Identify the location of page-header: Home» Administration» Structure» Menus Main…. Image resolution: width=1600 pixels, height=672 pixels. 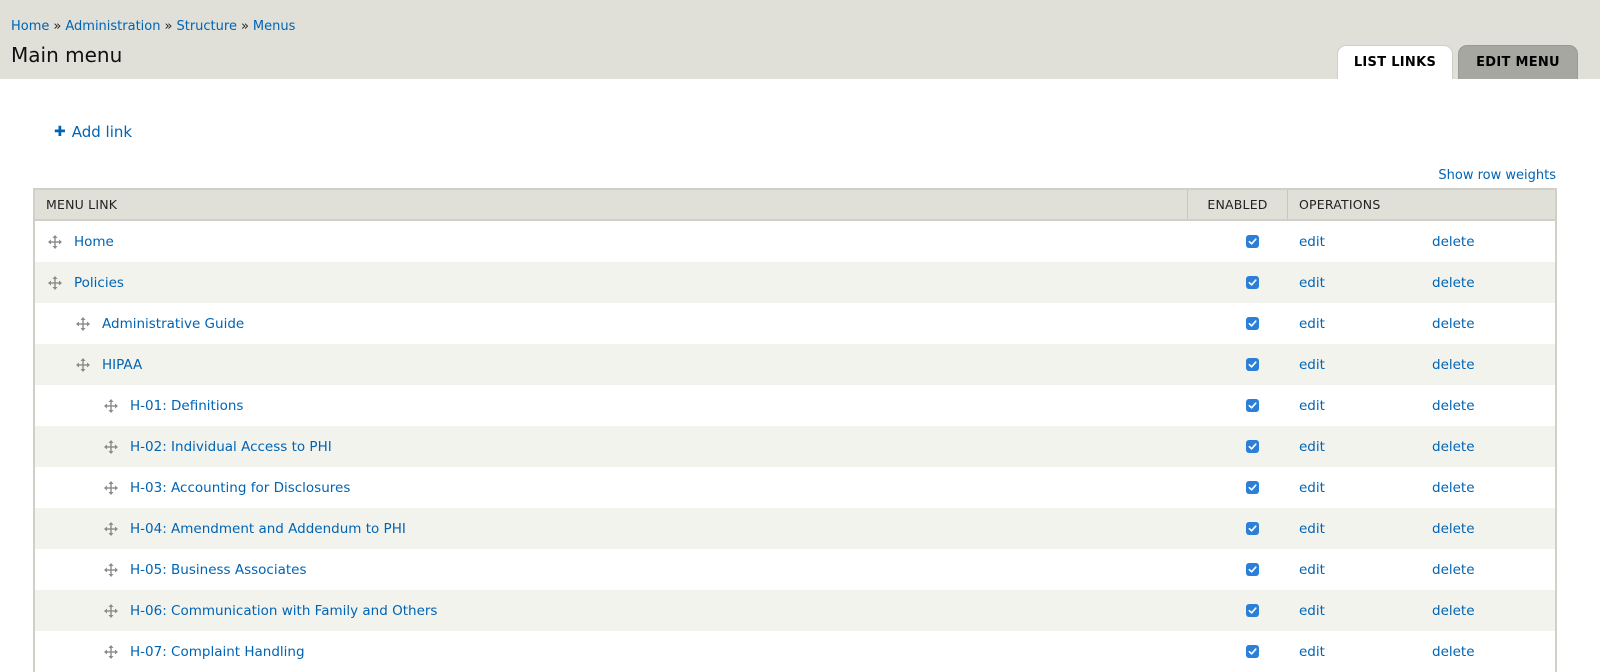
(800, 39).